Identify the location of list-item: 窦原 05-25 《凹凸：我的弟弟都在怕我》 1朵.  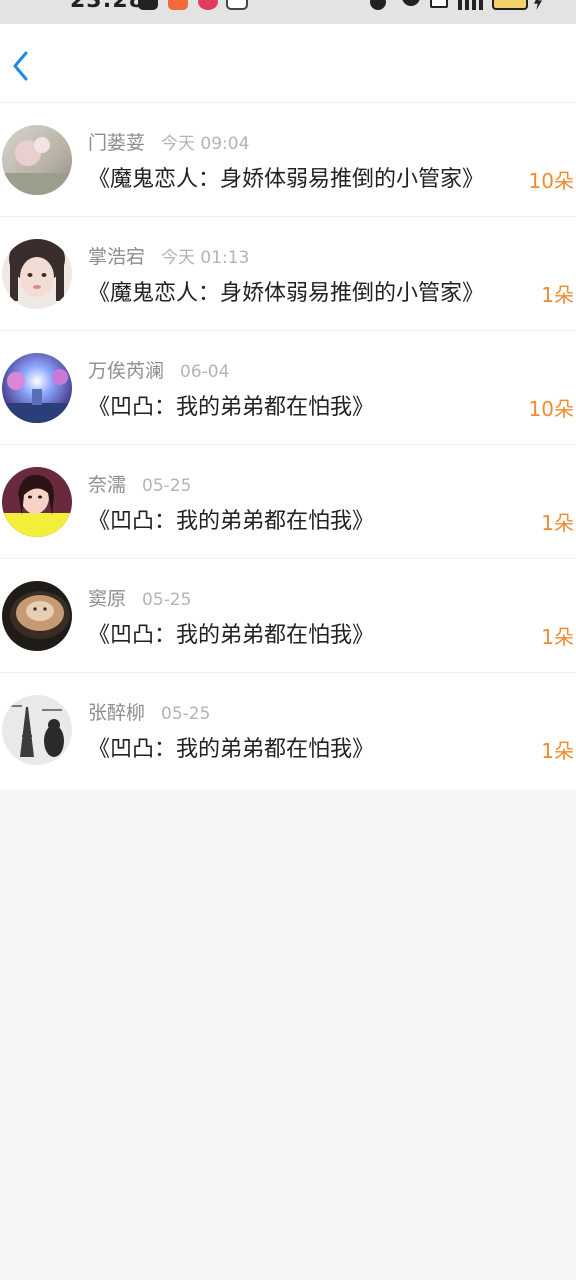
(288, 616).